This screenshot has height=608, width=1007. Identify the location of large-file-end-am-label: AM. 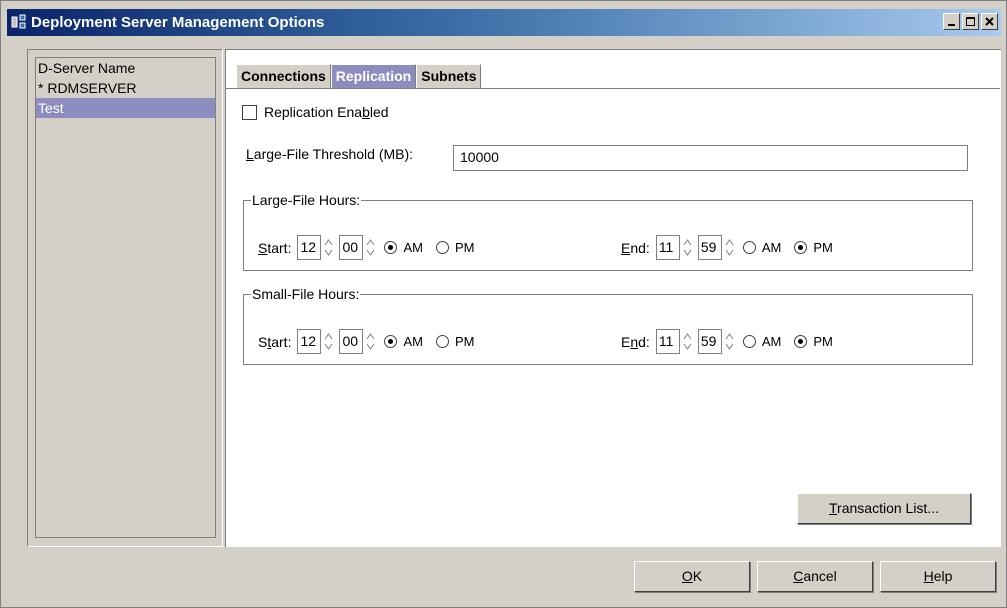
(771, 247).